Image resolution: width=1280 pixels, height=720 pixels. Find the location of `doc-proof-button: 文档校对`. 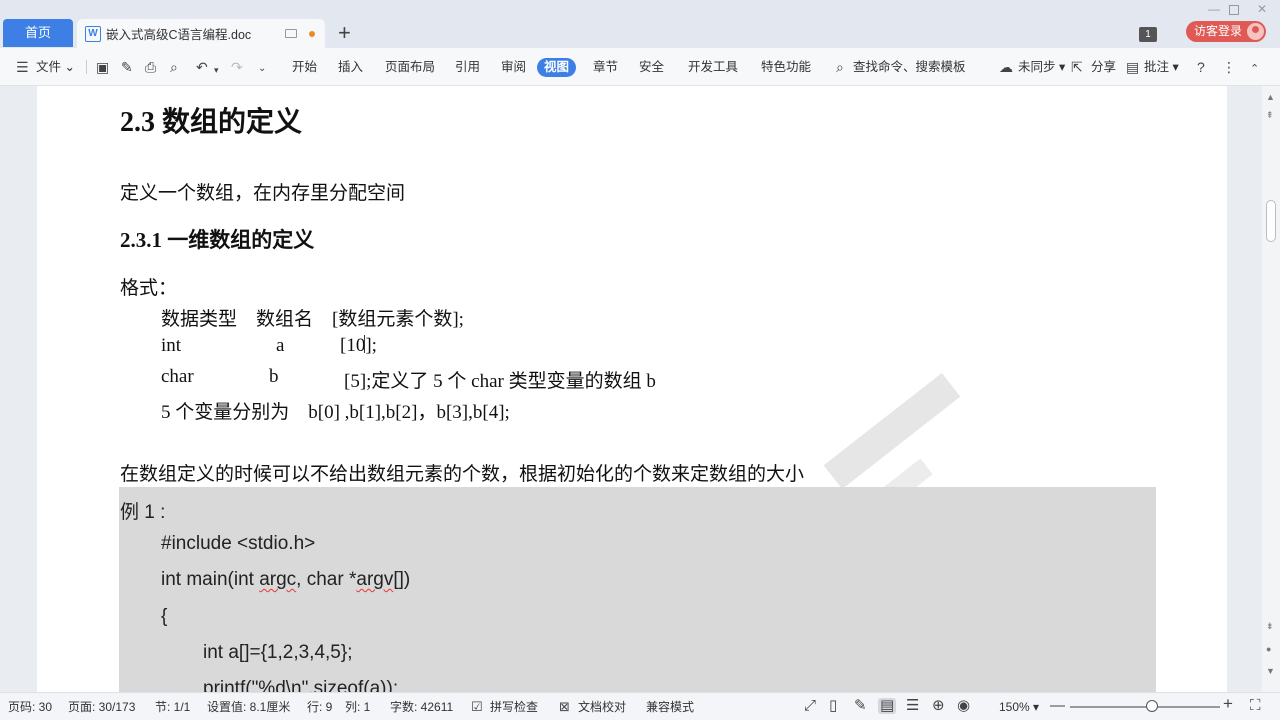

doc-proof-button: 文档校对 is located at coordinates (602, 707).